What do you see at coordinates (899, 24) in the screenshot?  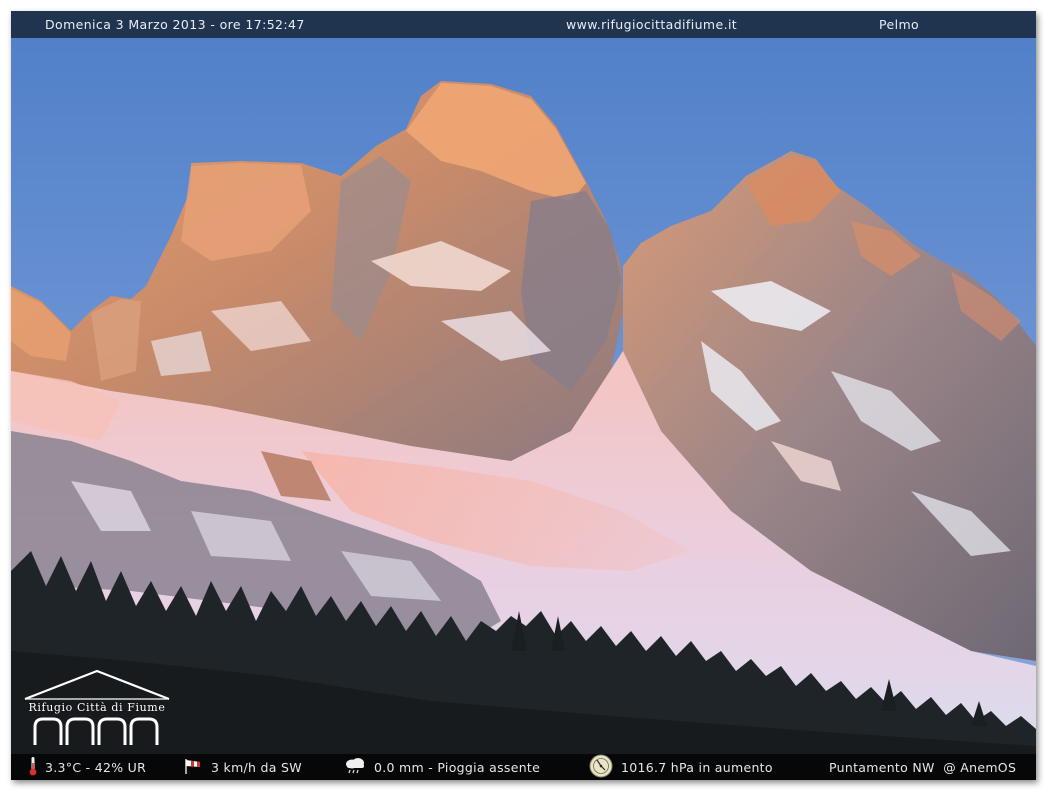 I see `peak-name-label: Pelmo` at bounding box center [899, 24].